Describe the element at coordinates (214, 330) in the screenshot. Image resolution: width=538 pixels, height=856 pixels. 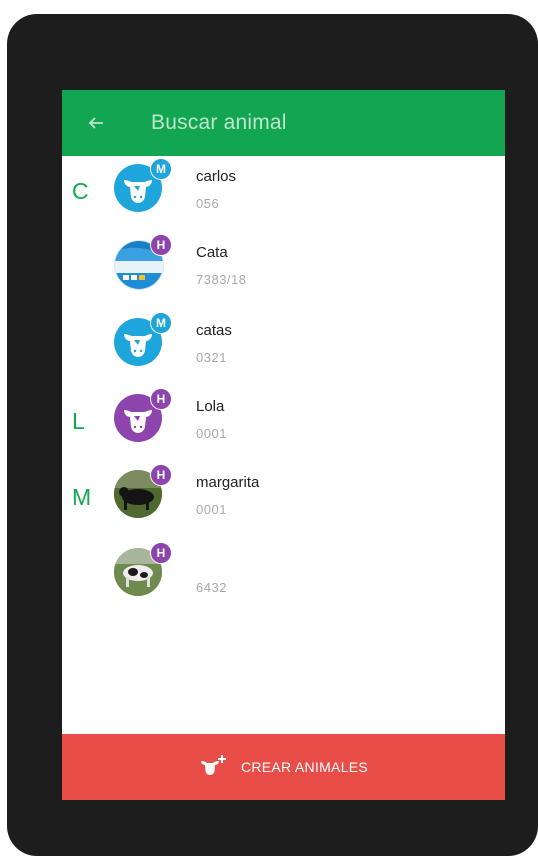
I see `animal-name: catas` at that location.